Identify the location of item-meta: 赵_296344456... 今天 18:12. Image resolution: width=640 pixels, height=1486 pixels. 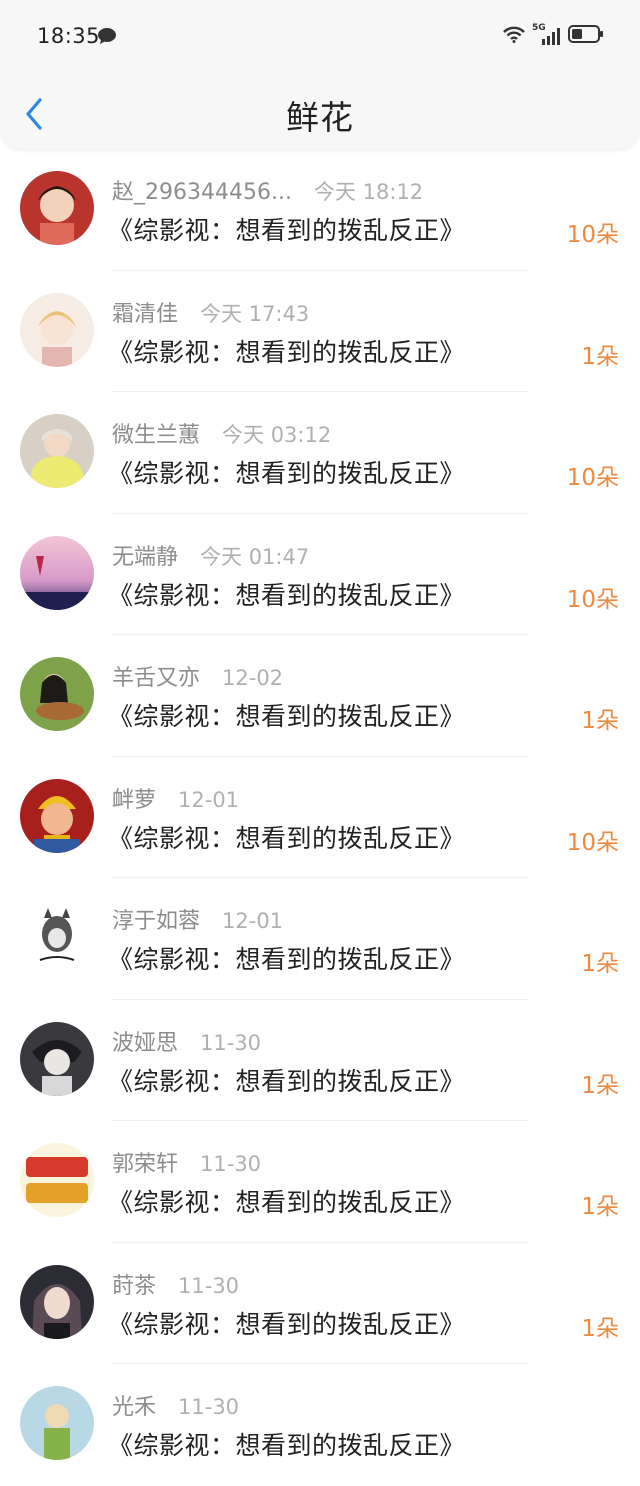
(268, 189).